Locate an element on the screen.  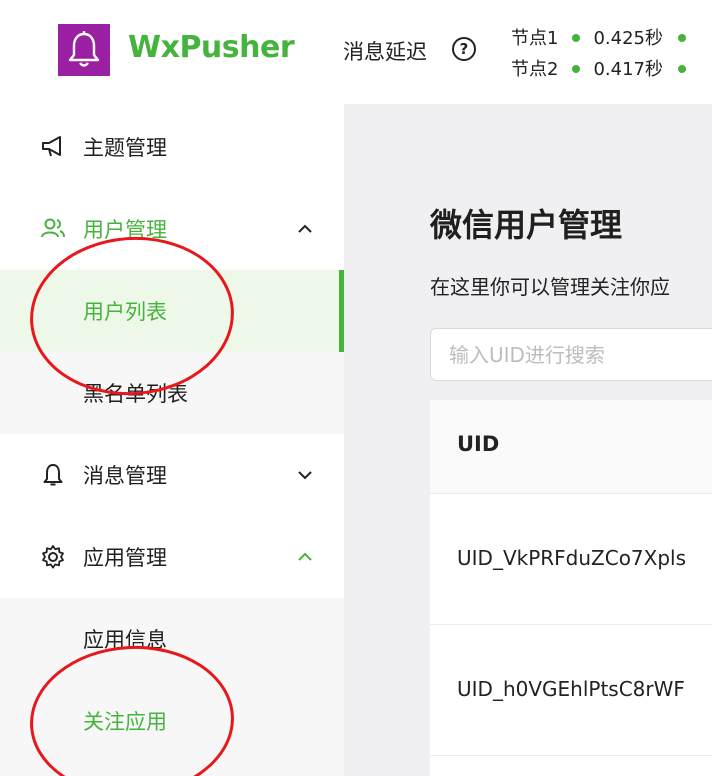
submenu-apps: 应用信息 关注应用 is located at coordinates (172, 687).